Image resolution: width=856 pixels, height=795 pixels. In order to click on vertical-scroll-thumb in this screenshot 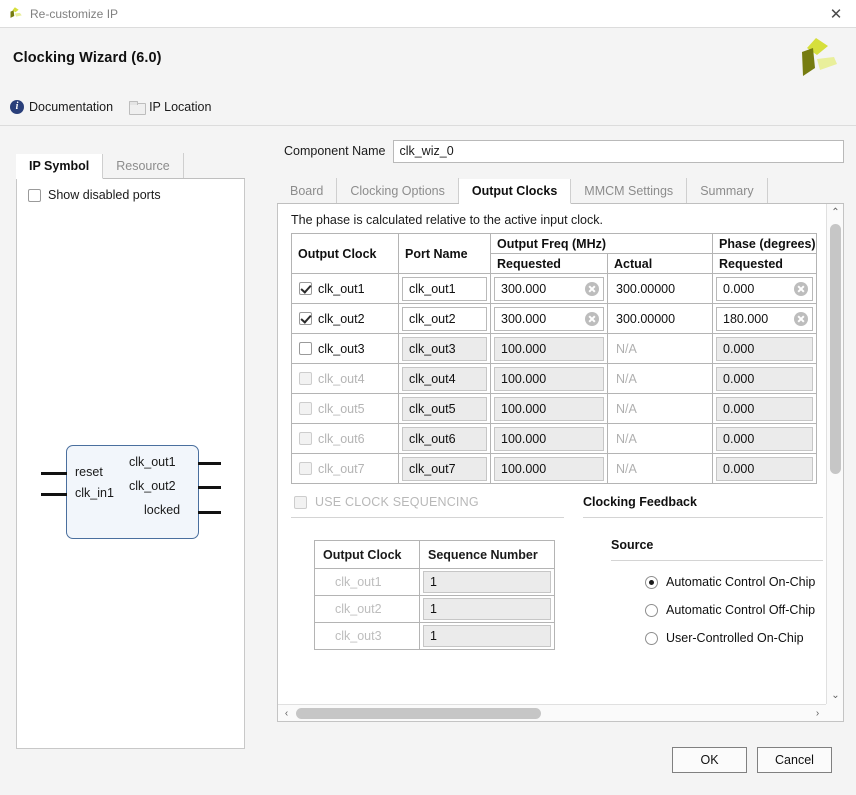, I will do `click(835, 349)`.